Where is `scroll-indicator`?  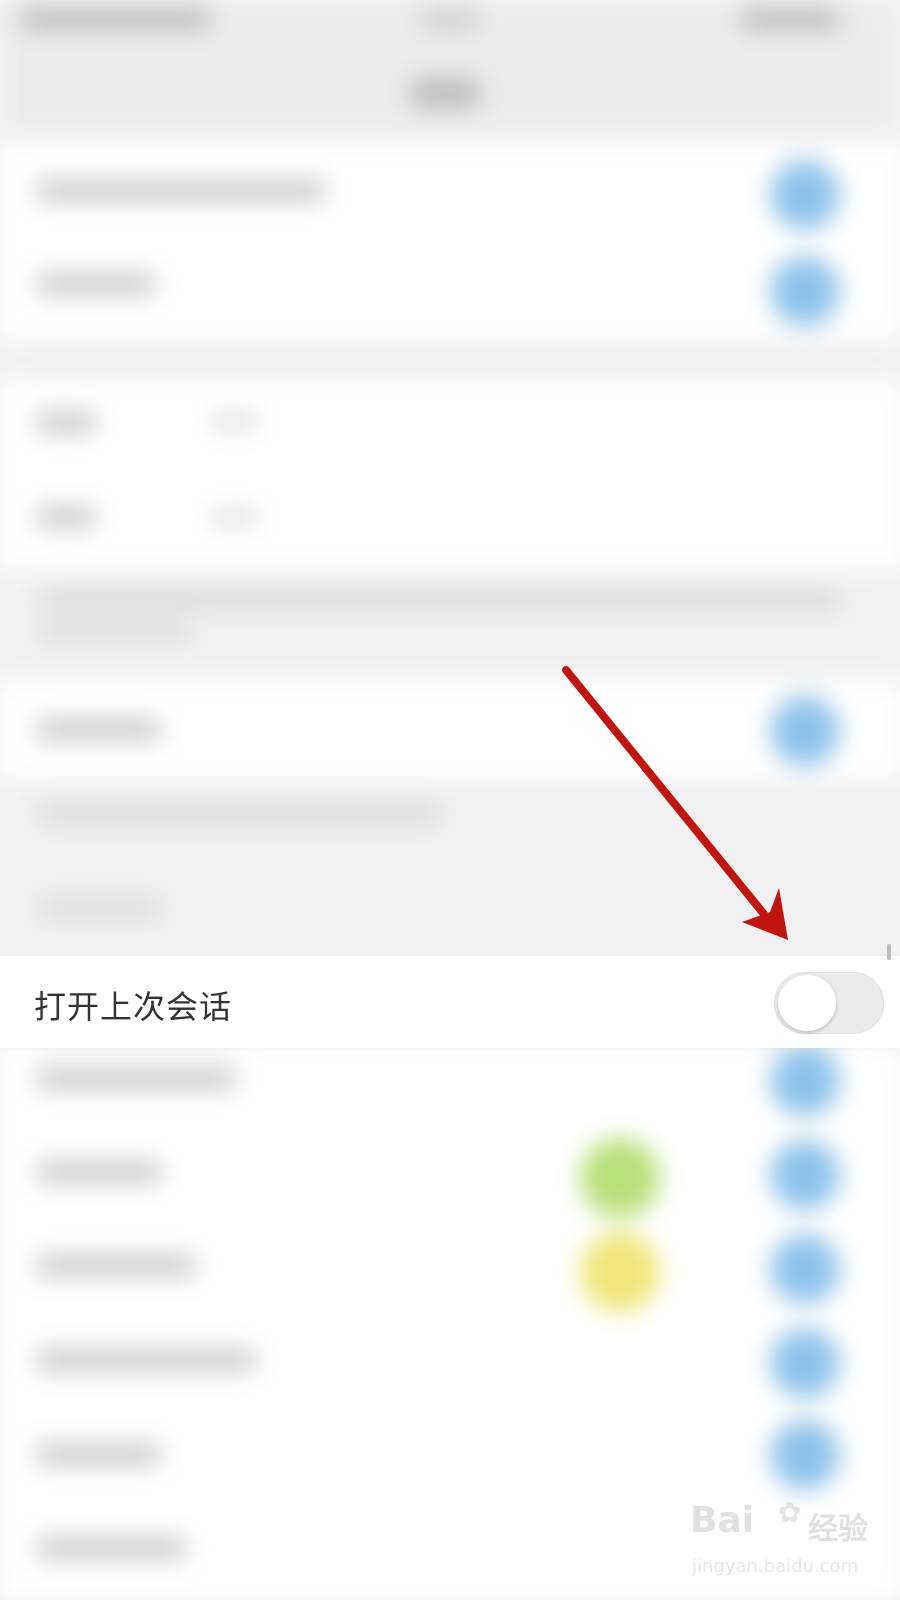
scroll-indicator is located at coordinates (889, 952).